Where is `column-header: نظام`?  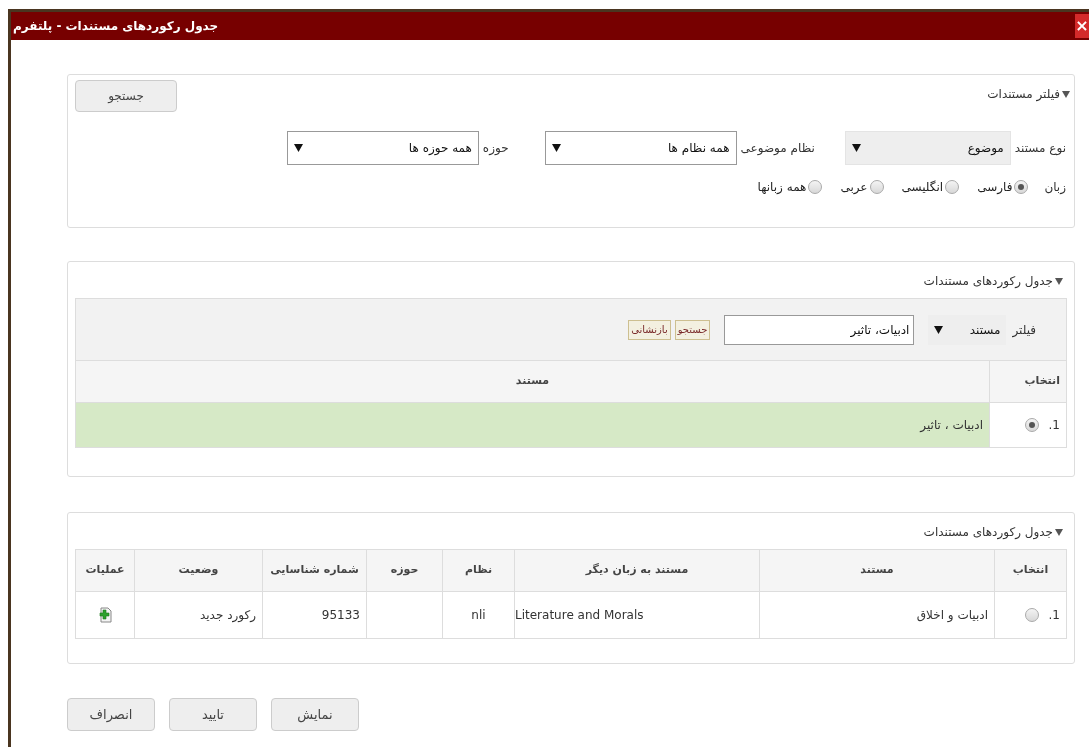
column-header: نظام is located at coordinates (479, 570).